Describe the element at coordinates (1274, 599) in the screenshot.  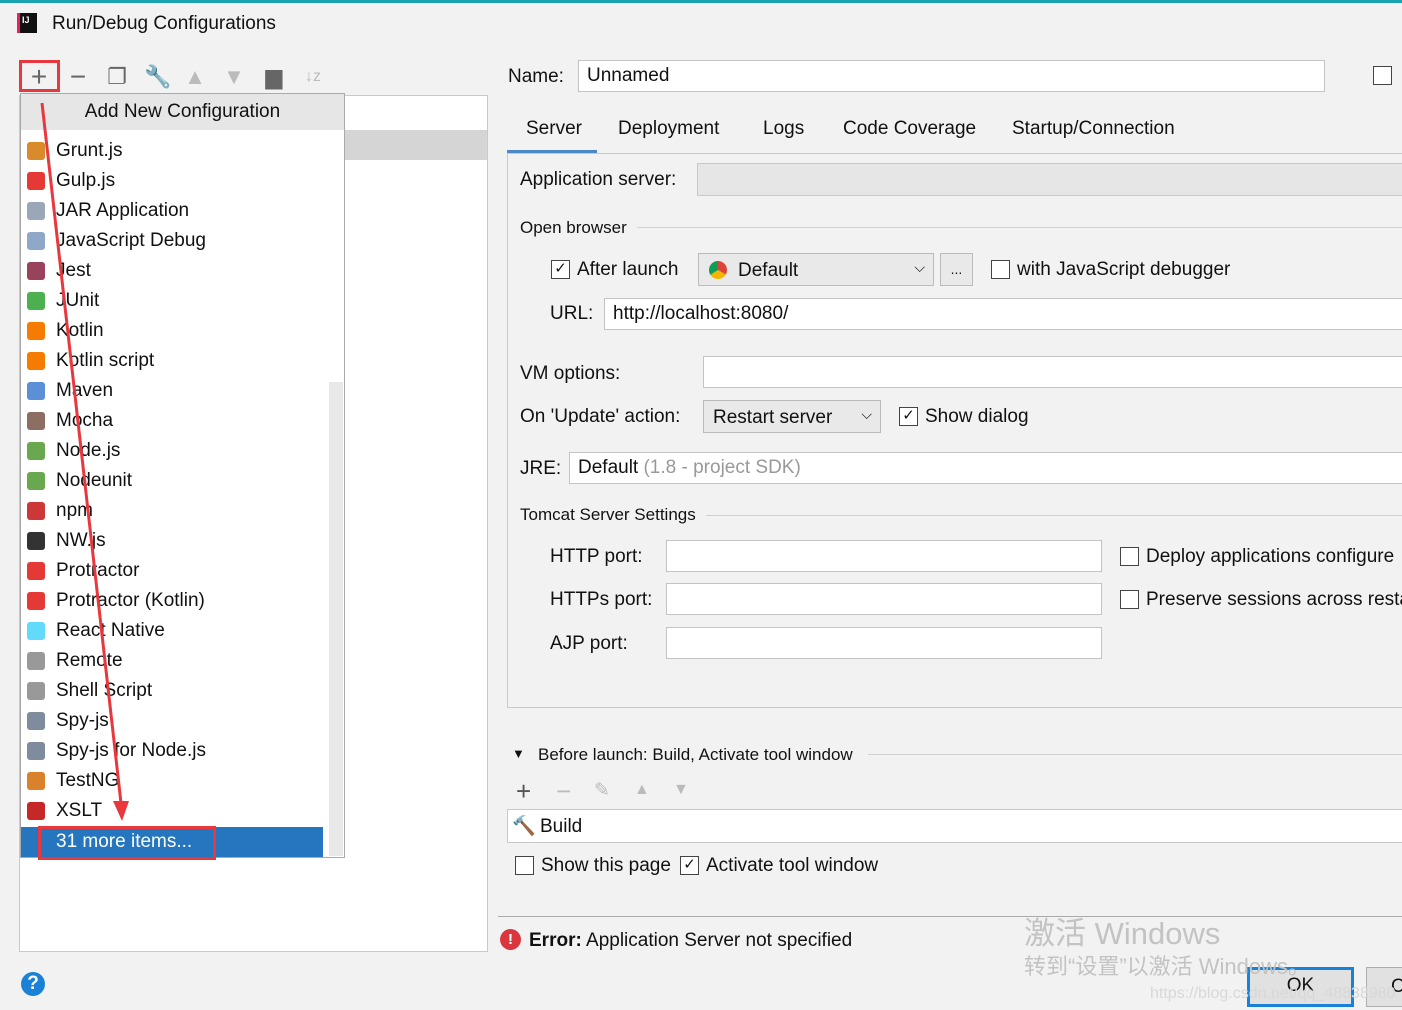
I see `preserve-sessions-label: Preserve sessions across restar` at that location.